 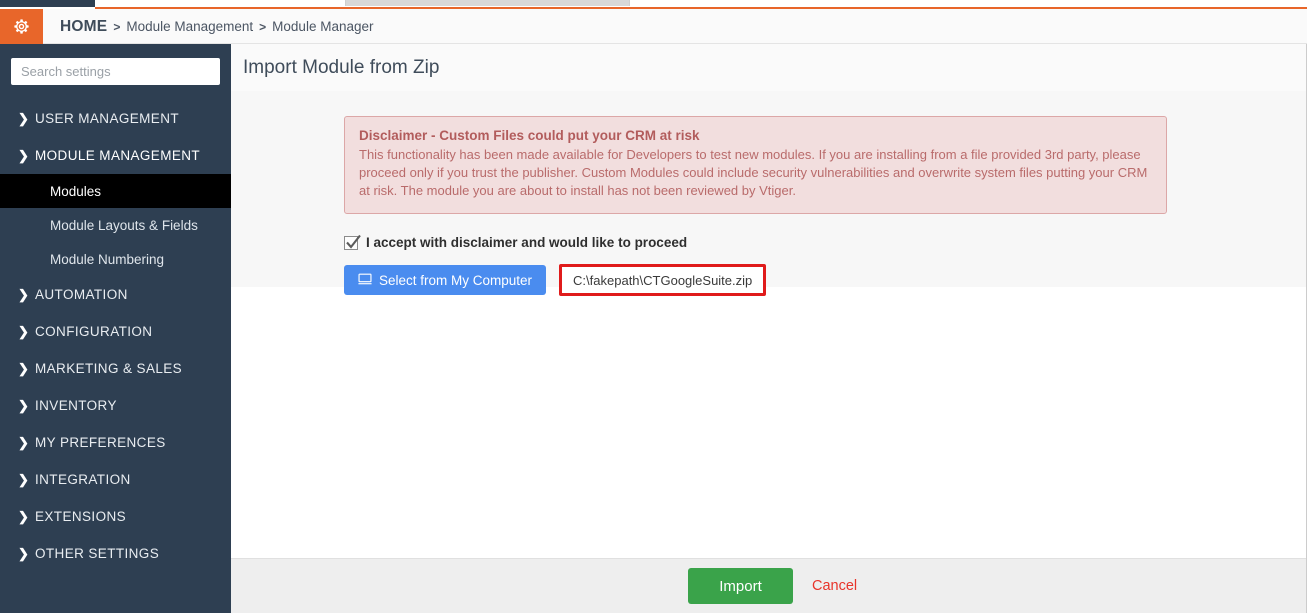 What do you see at coordinates (115, 191) in the screenshot?
I see `sidebar-subitem-modules: Modules` at bounding box center [115, 191].